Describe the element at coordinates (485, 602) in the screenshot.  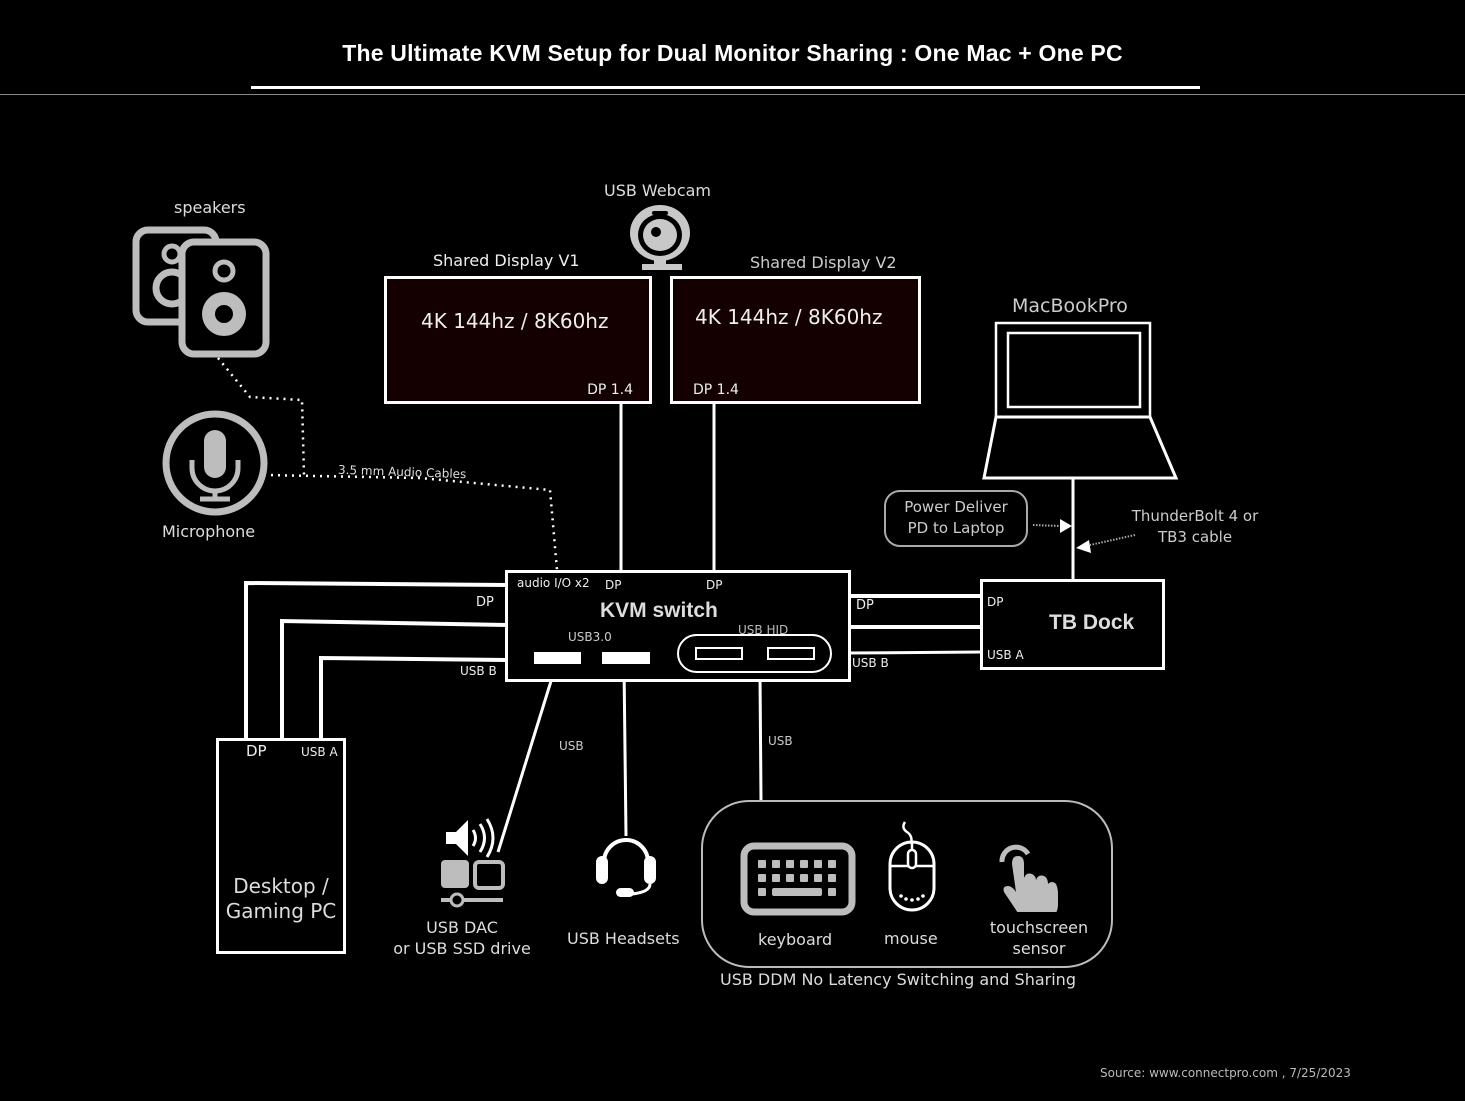
I see `kvm-left-dp-label: DP` at that location.